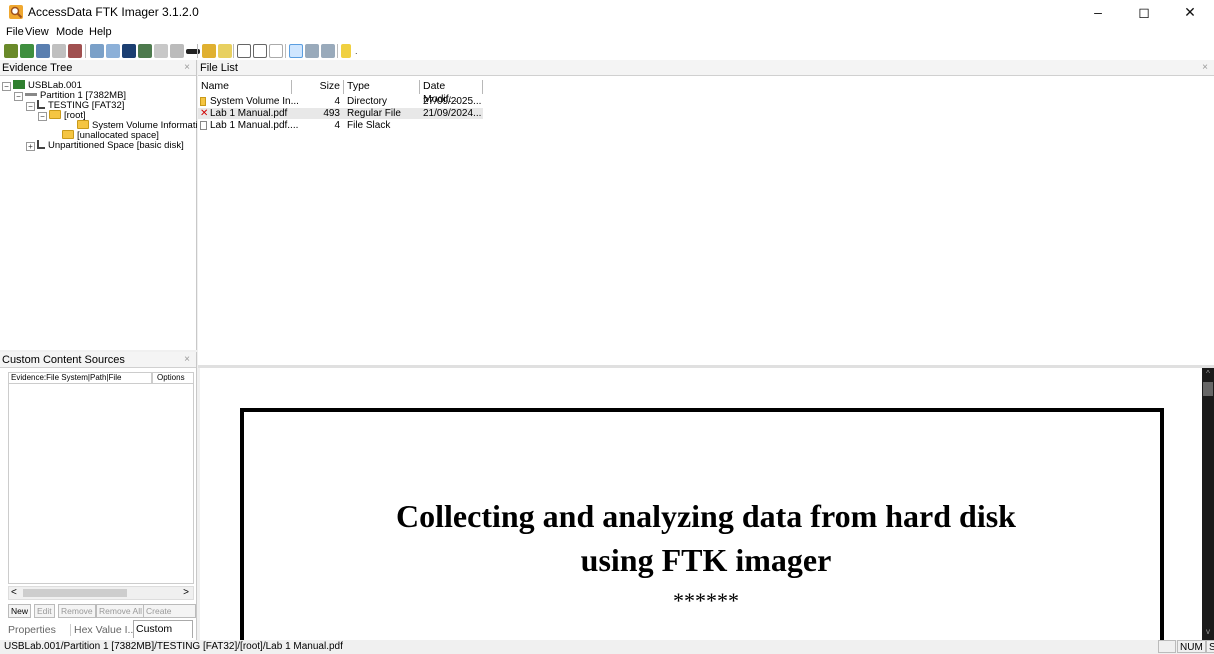 This screenshot has width=1214, height=654. What do you see at coordinates (70, 32) in the screenshot?
I see `menu-mode: Mode` at bounding box center [70, 32].